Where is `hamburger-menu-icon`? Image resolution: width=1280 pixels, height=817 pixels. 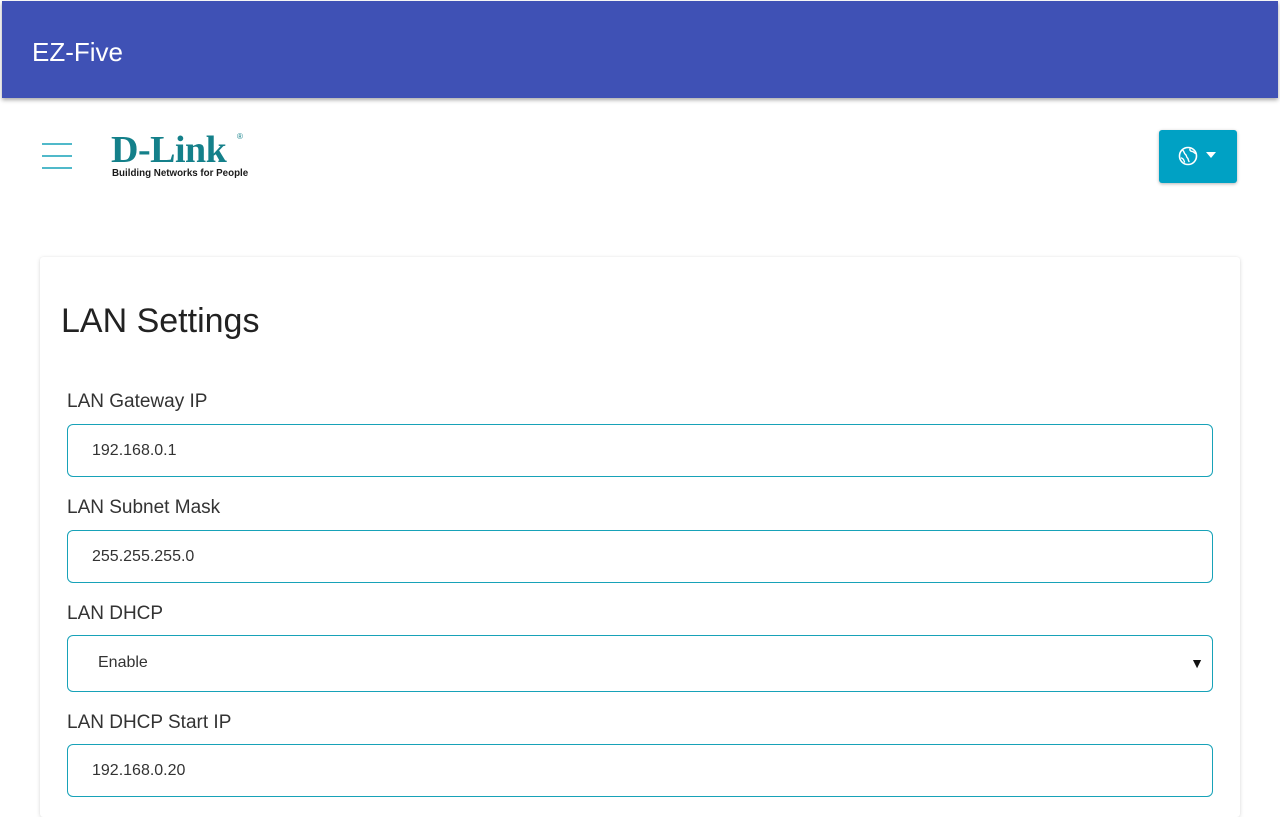 hamburger-menu-icon is located at coordinates (57, 156).